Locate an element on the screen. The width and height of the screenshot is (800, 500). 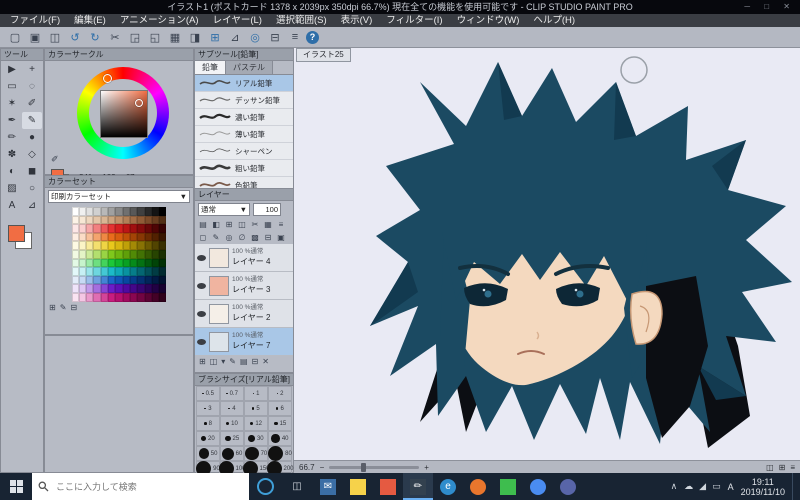
document-tab: イラスト25 is located at coordinates (323, 55).